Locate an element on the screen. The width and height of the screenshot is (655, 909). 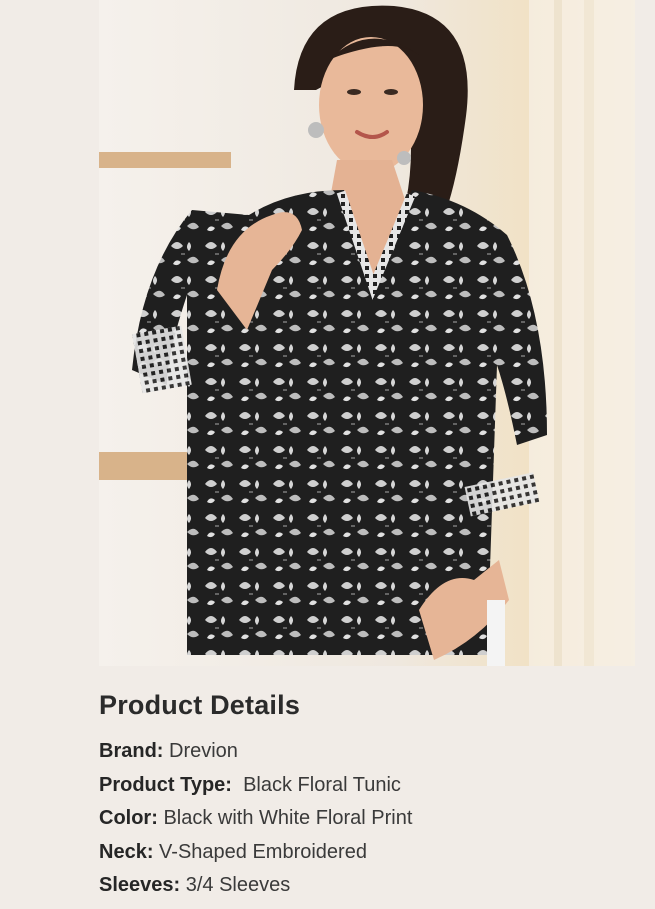
detail-row-brand: Brand: Drevion is located at coordinates (359, 752).